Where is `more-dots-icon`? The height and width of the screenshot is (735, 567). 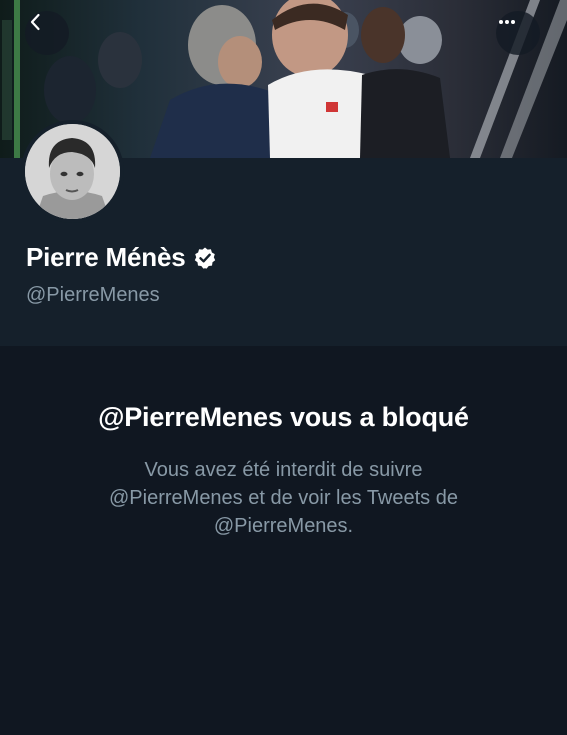 more-dots-icon is located at coordinates (507, 22).